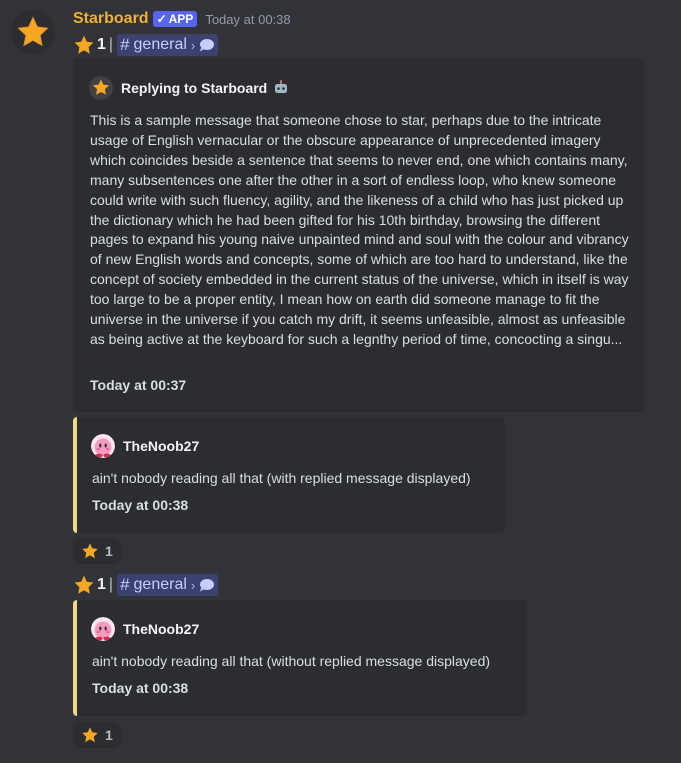 This screenshot has width=681, height=763. Describe the element at coordinates (247, 19) in the screenshot. I see `message-timestamp: Today at 00:38` at that location.